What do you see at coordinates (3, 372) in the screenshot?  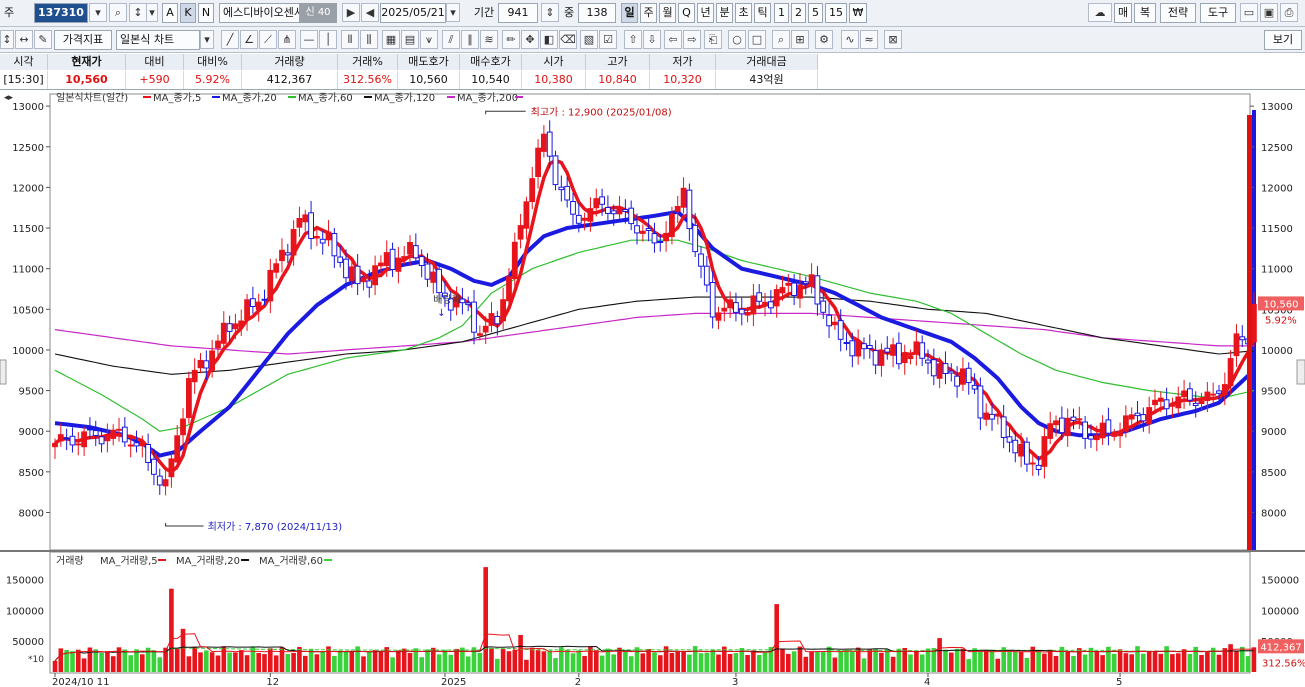 I see `left-handle` at bounding box center [3, 372].